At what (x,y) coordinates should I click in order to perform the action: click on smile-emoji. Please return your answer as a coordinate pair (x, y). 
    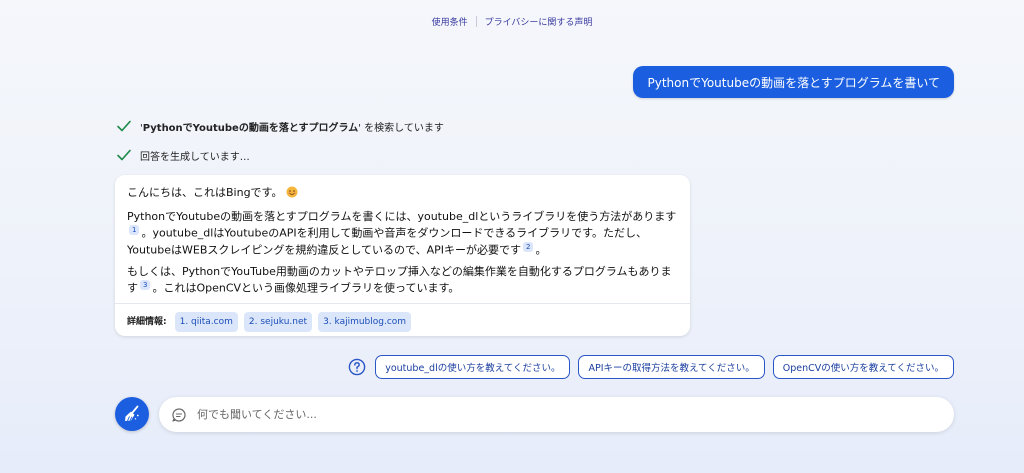
    Looking at the image, I should click on (292, 192).